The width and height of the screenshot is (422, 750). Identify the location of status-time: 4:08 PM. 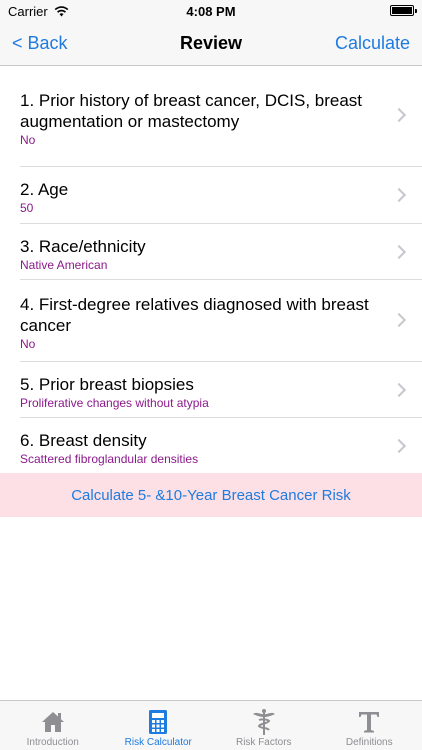
(211, 11).